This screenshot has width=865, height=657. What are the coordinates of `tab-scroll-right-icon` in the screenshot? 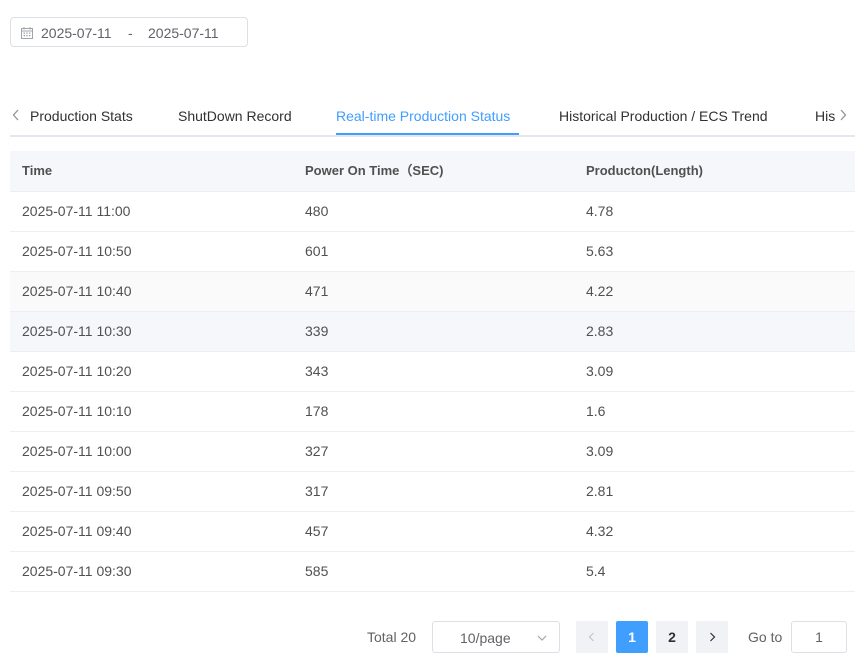 It's located at (845, 116).